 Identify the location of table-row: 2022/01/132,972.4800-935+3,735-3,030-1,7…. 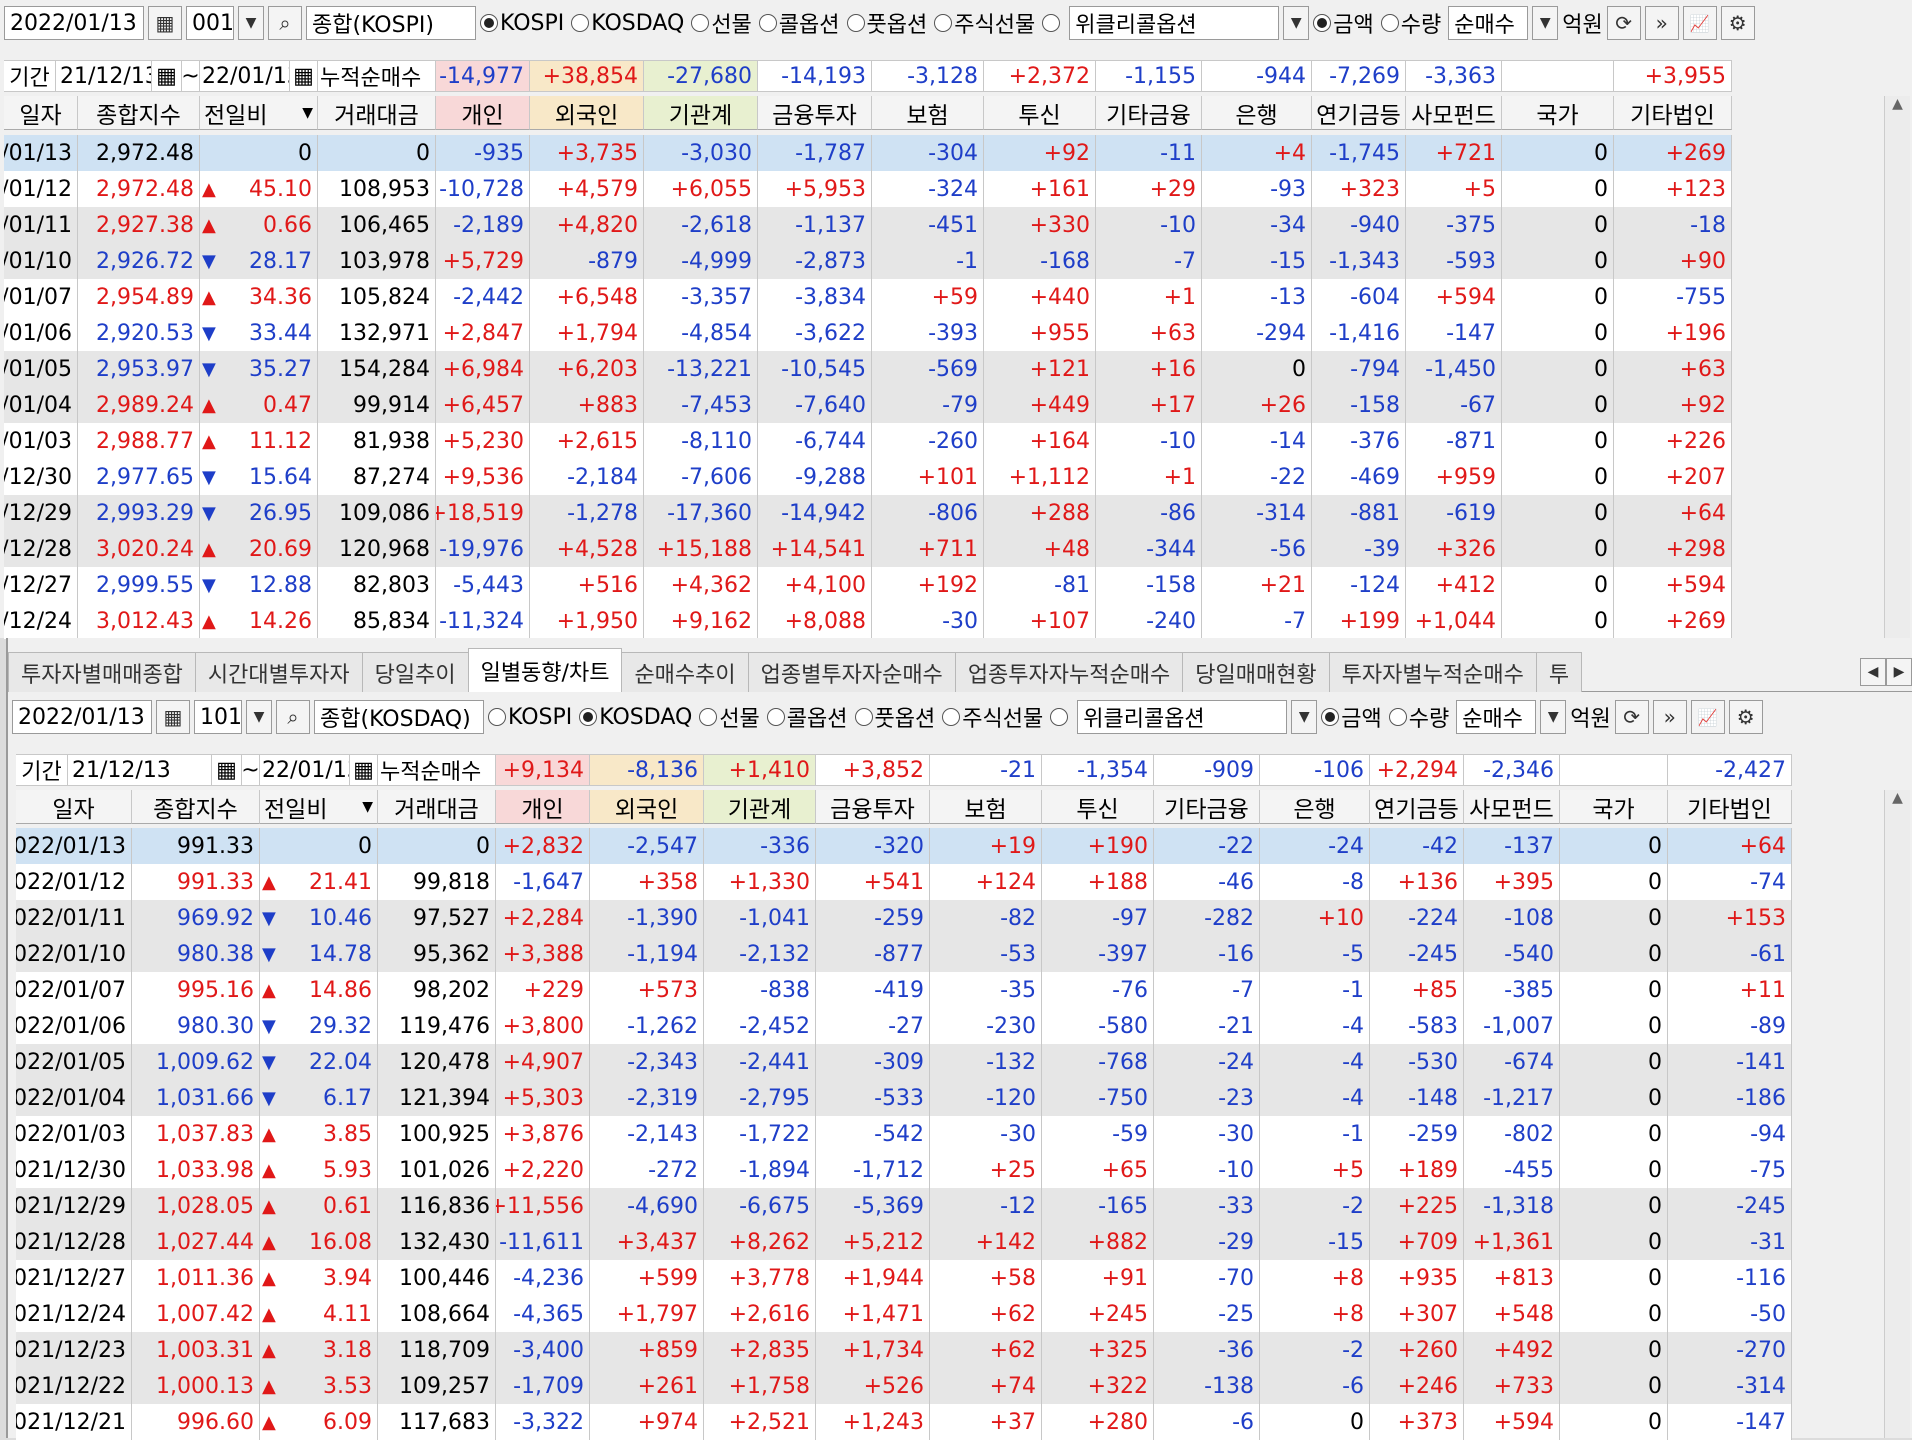
(868, 153).